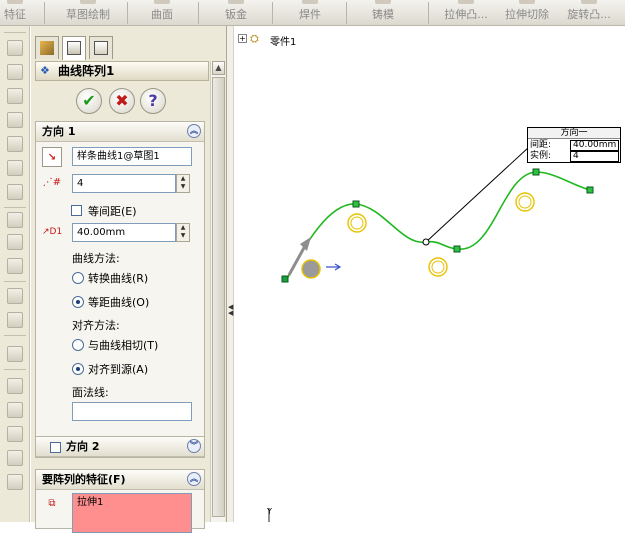  What do you see at coordinates (55, 447) in the screenshot?
I see `direction2-checkbox` at bounding box center [55, 447].